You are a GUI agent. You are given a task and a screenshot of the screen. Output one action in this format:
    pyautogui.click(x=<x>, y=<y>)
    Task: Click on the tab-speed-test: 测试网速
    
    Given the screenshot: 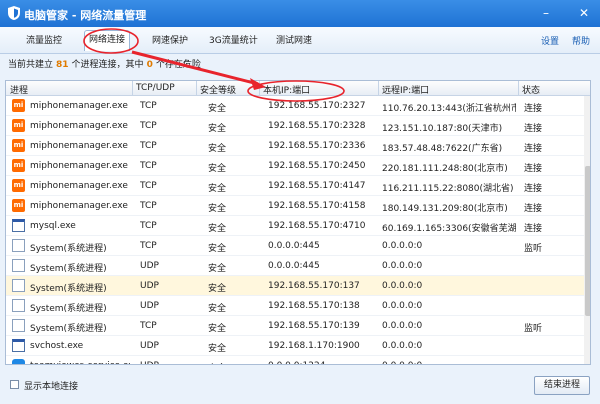 What is the action you would take?
    pyautogui.click(x=294, y=39)
    